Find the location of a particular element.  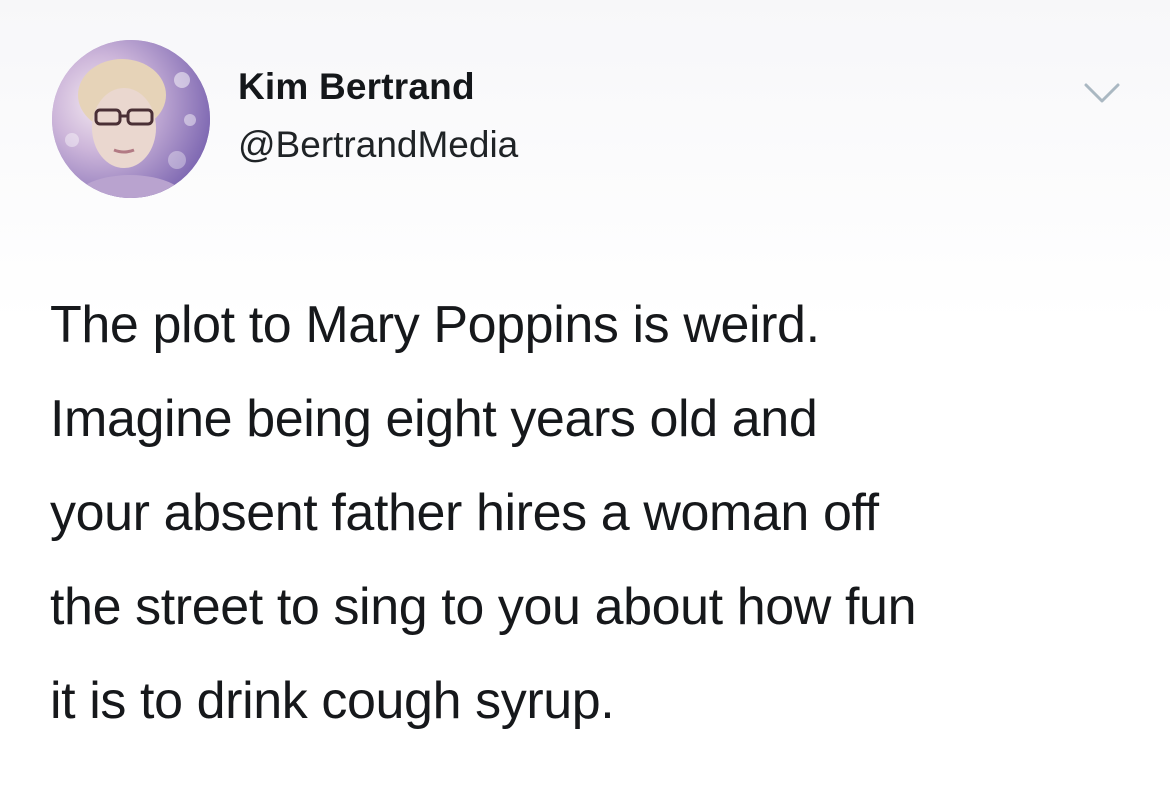

author-handle: @BertrandMedia is located at coordinates (378, 145).